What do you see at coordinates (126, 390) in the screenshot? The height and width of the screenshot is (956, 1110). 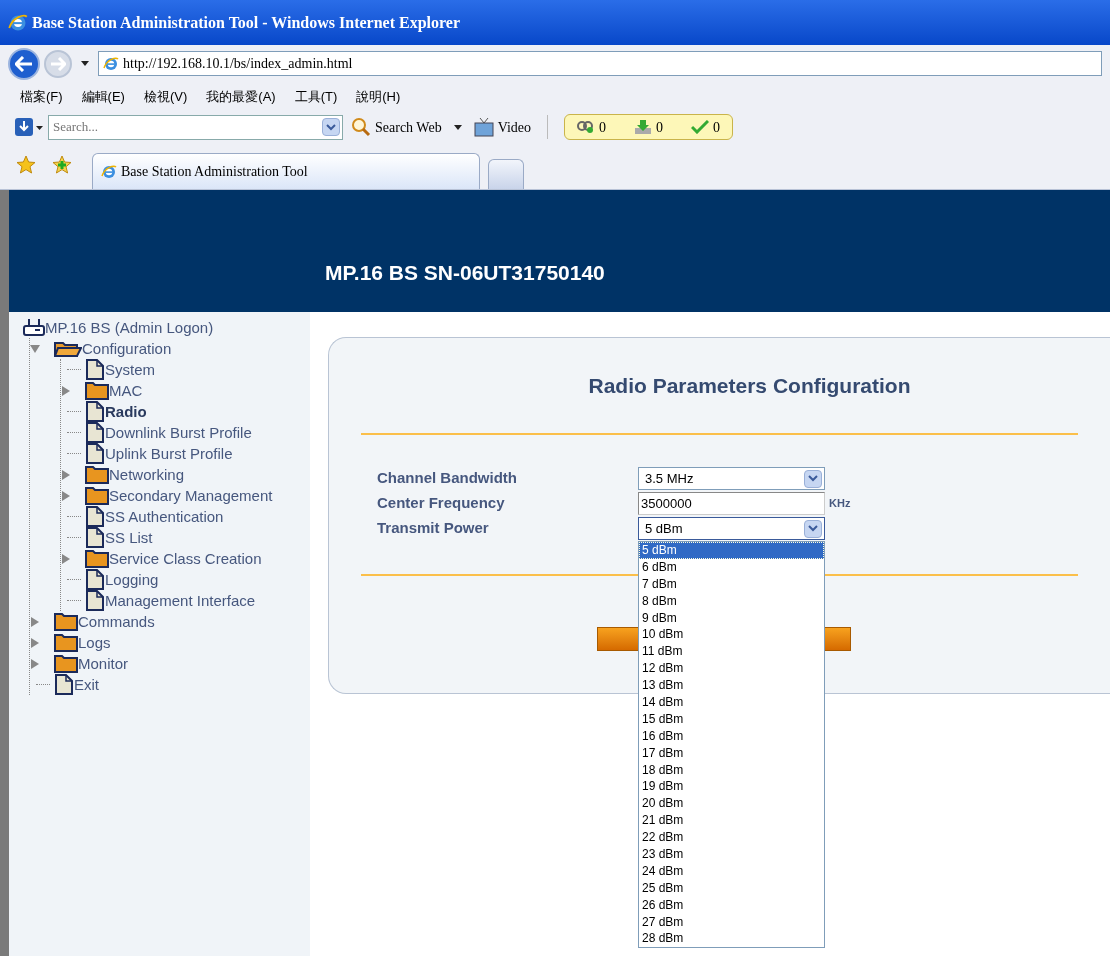 I see `tree-item: MAC` at bounding box center [126, 390].